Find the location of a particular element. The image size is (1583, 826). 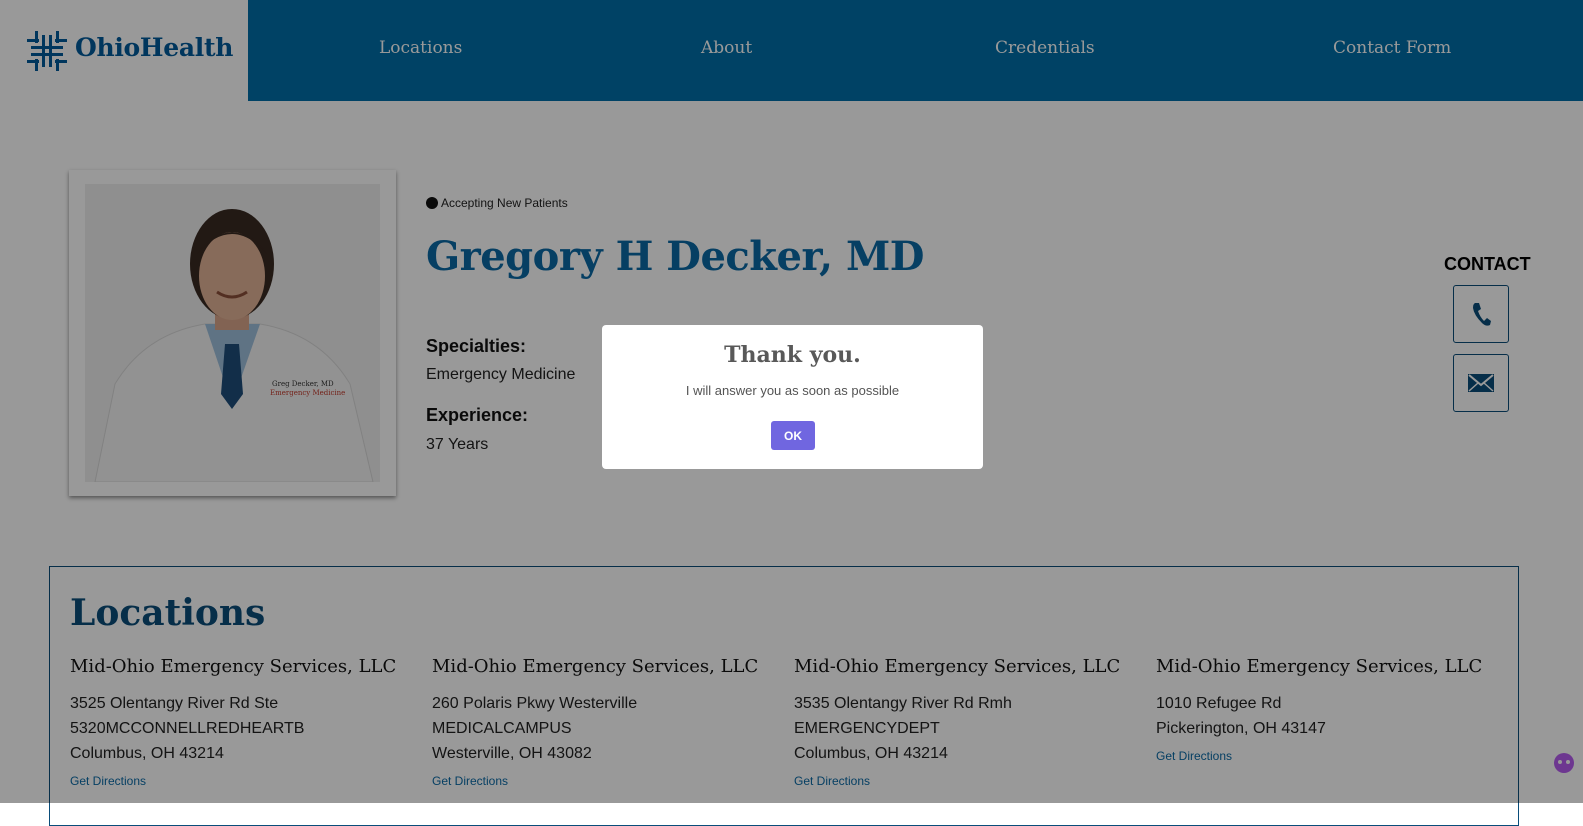

dialog-message: I will answer you as soon as possible is located at coordinates (792, 390).